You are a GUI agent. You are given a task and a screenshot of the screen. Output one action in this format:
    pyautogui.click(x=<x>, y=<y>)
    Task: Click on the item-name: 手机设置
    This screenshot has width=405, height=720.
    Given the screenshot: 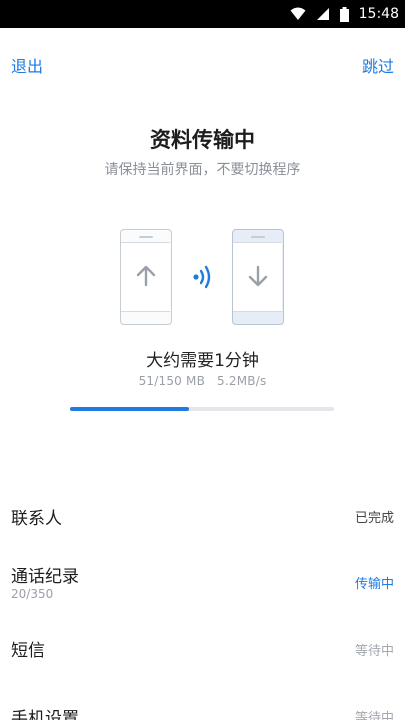 What is the action you would take?
    pyautogui.click(x=45, y=714)
    